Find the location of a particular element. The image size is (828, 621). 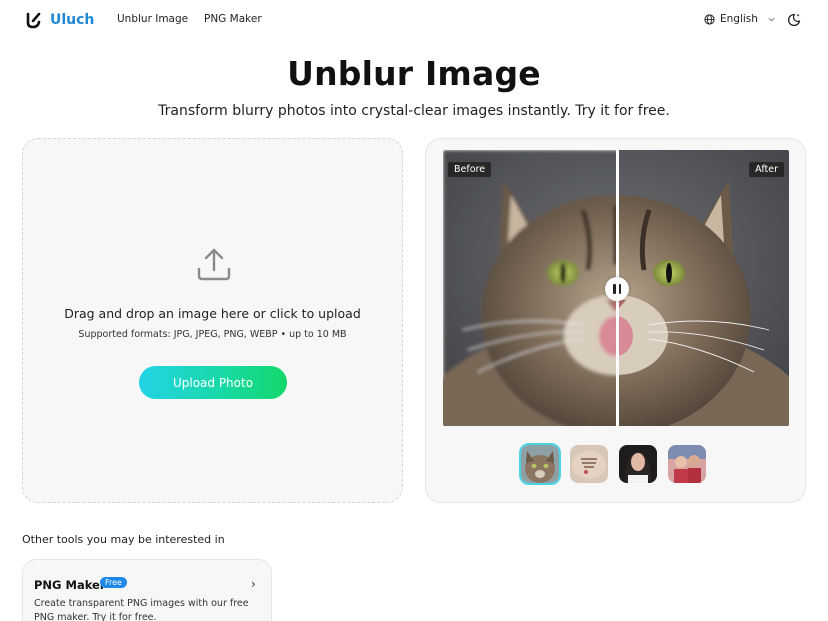

upload-photo-button: Upload Photo is located at coordinates (213, 382).